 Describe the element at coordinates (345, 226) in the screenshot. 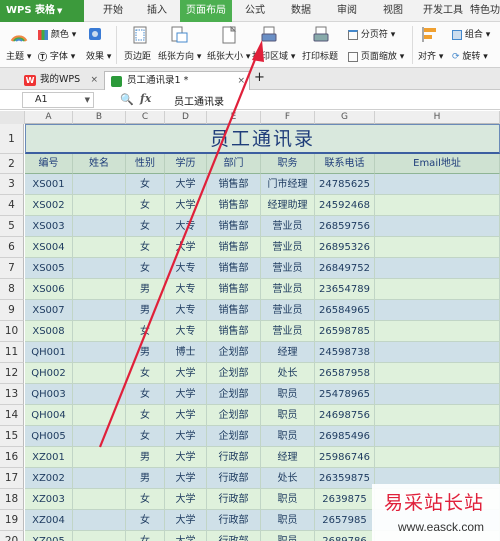

I see `cell-phone: 26859756` at that location.